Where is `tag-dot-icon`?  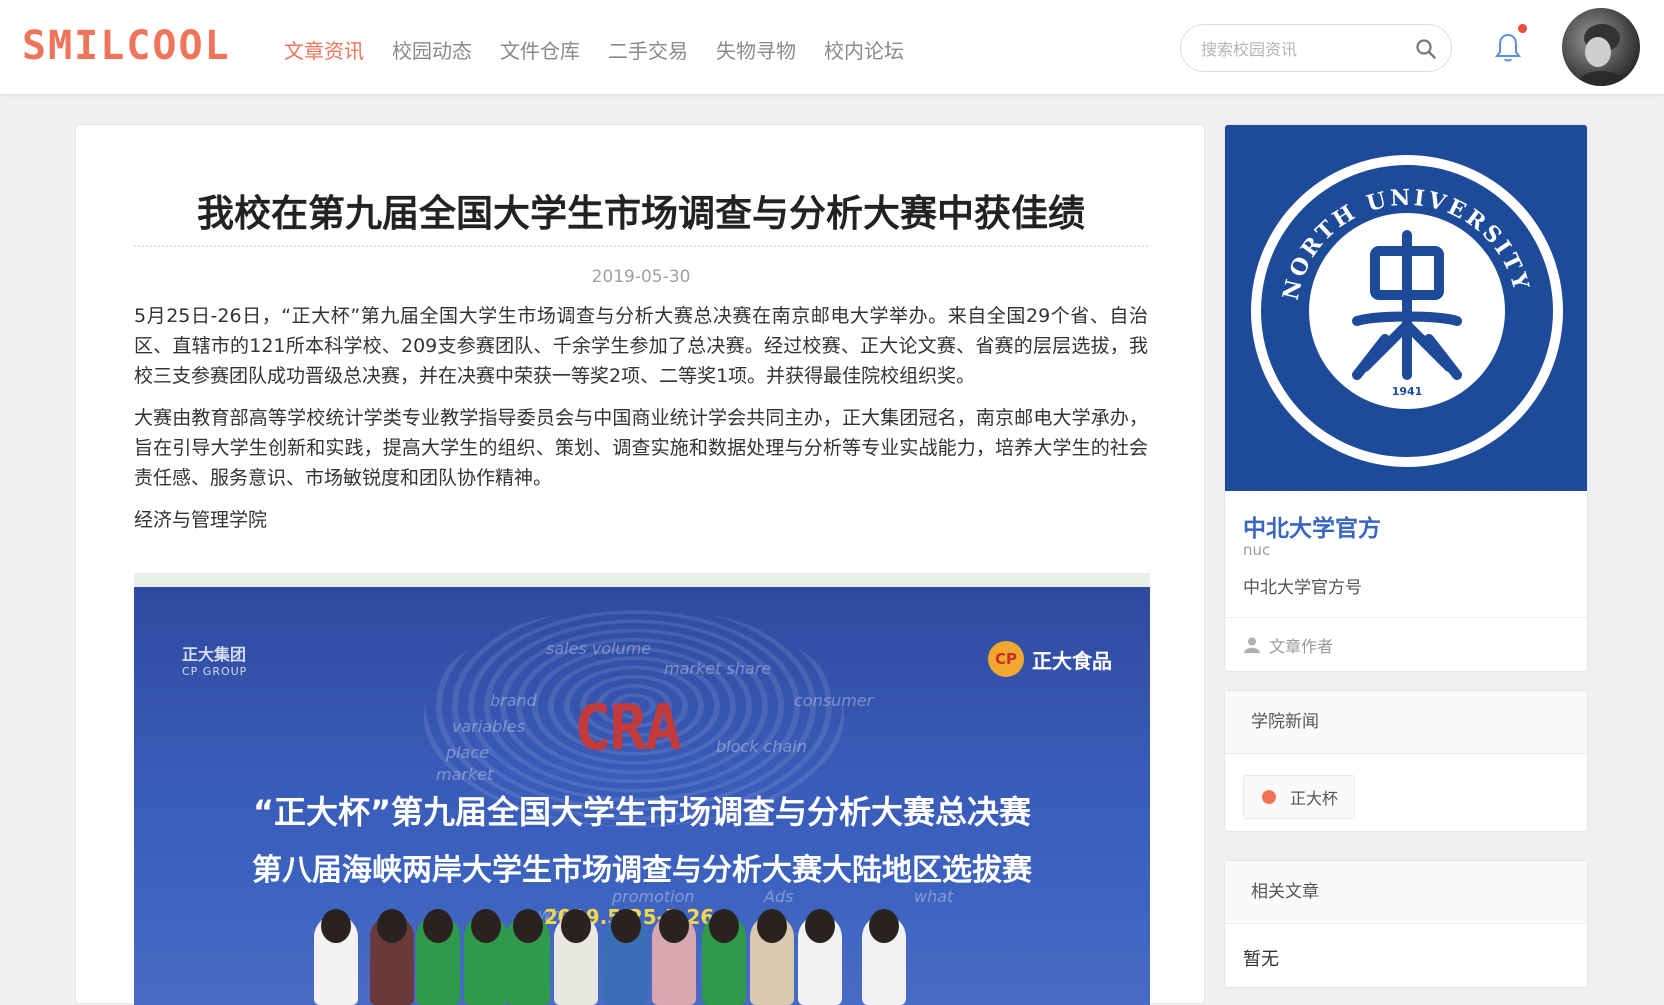
tag-dot-icon is located at coordinates (1269, 797).